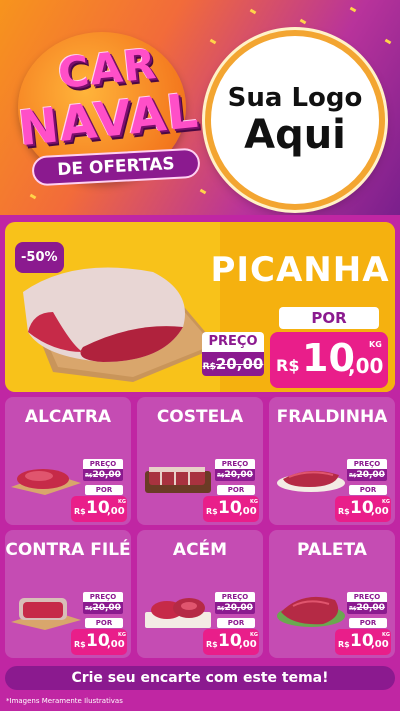 The width and height of the screenshot is (400, 711). Describe the element at coordinates (64, 701) in the screenshot. I see `disclaimer-text: *Imagens Meramente Ilustrativas` at that location.